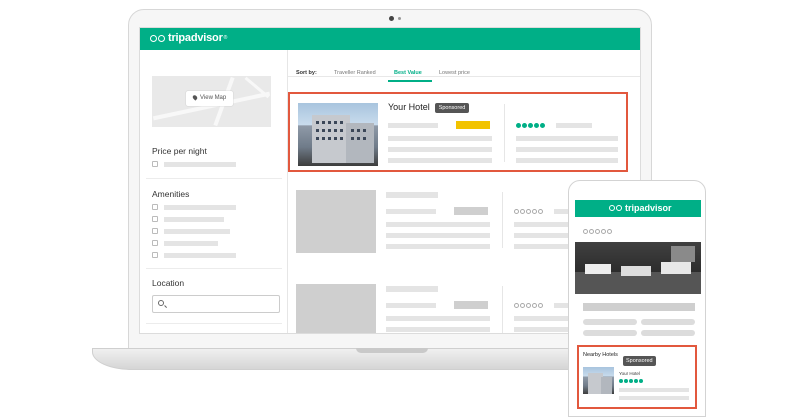 This screenshot has height=417, width=810. What do you see at coordinates (155, 164) in the screenshot?
I see `price-checkbox` at bounding box center [155, 164].